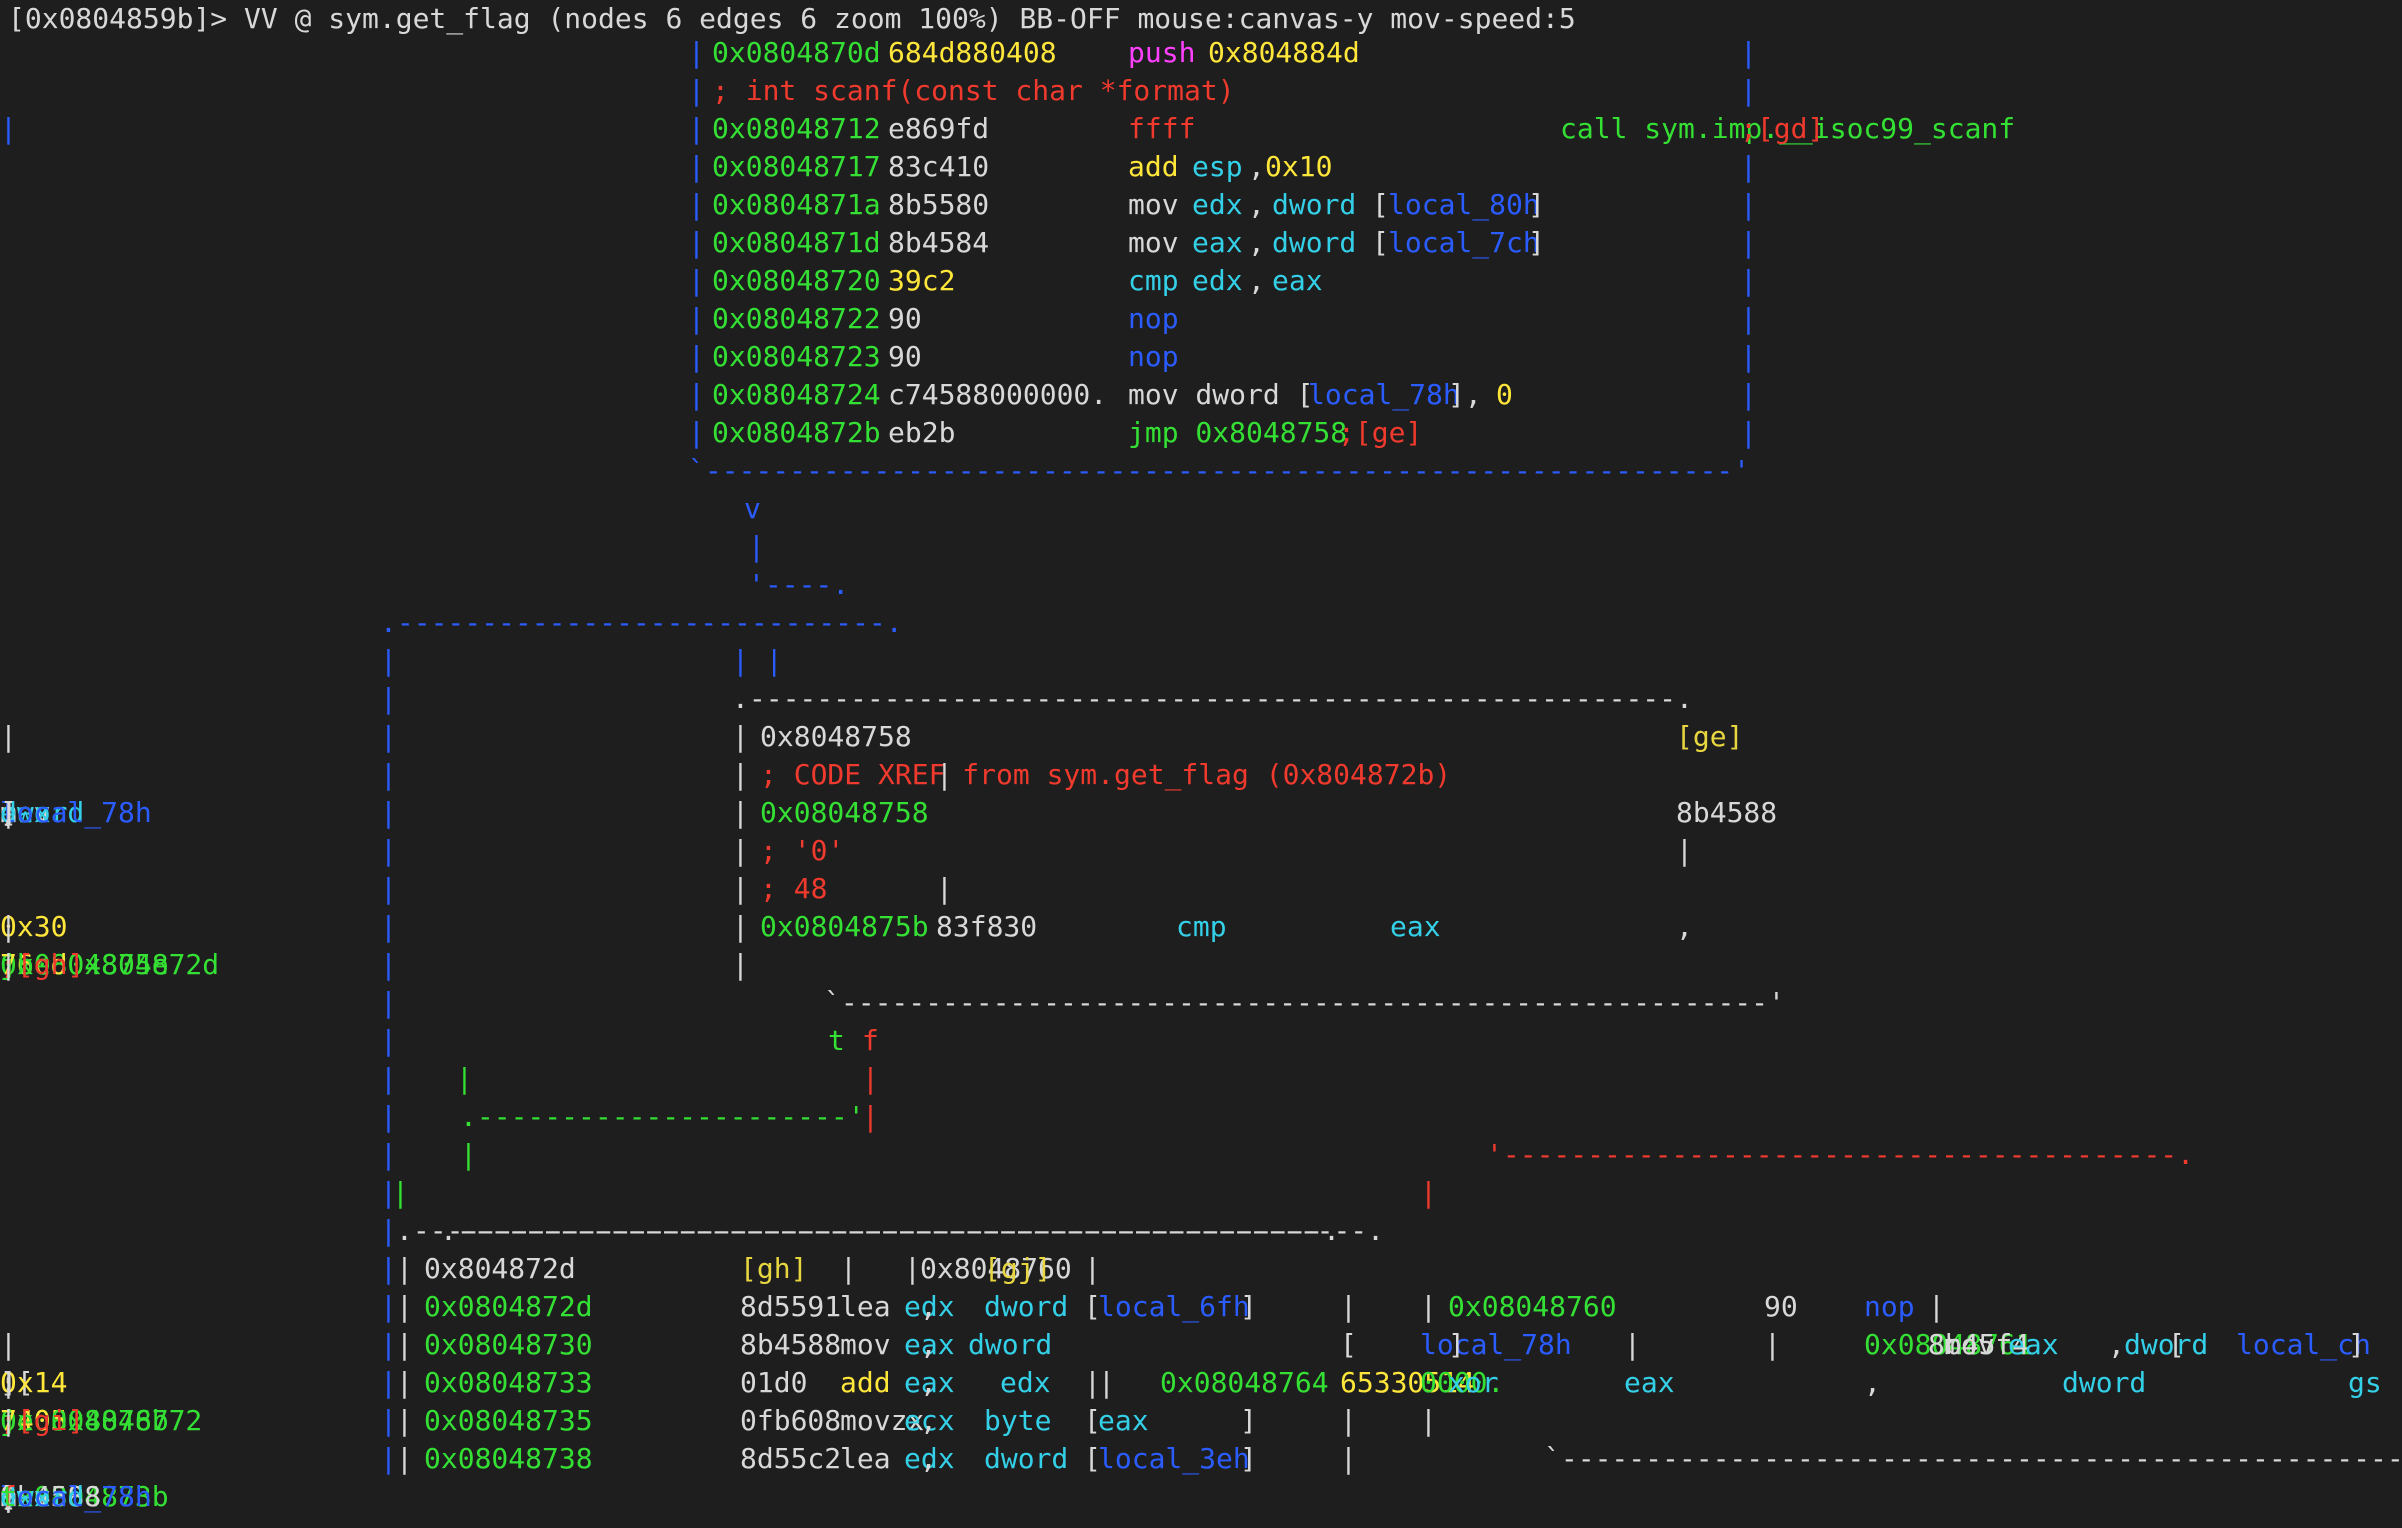 The height and width of the screenshot is (1528, 2402). Describe the element at coordinates (662, 1116) in the screenshot. I see `graph-edge: .----------------------'` at that location.